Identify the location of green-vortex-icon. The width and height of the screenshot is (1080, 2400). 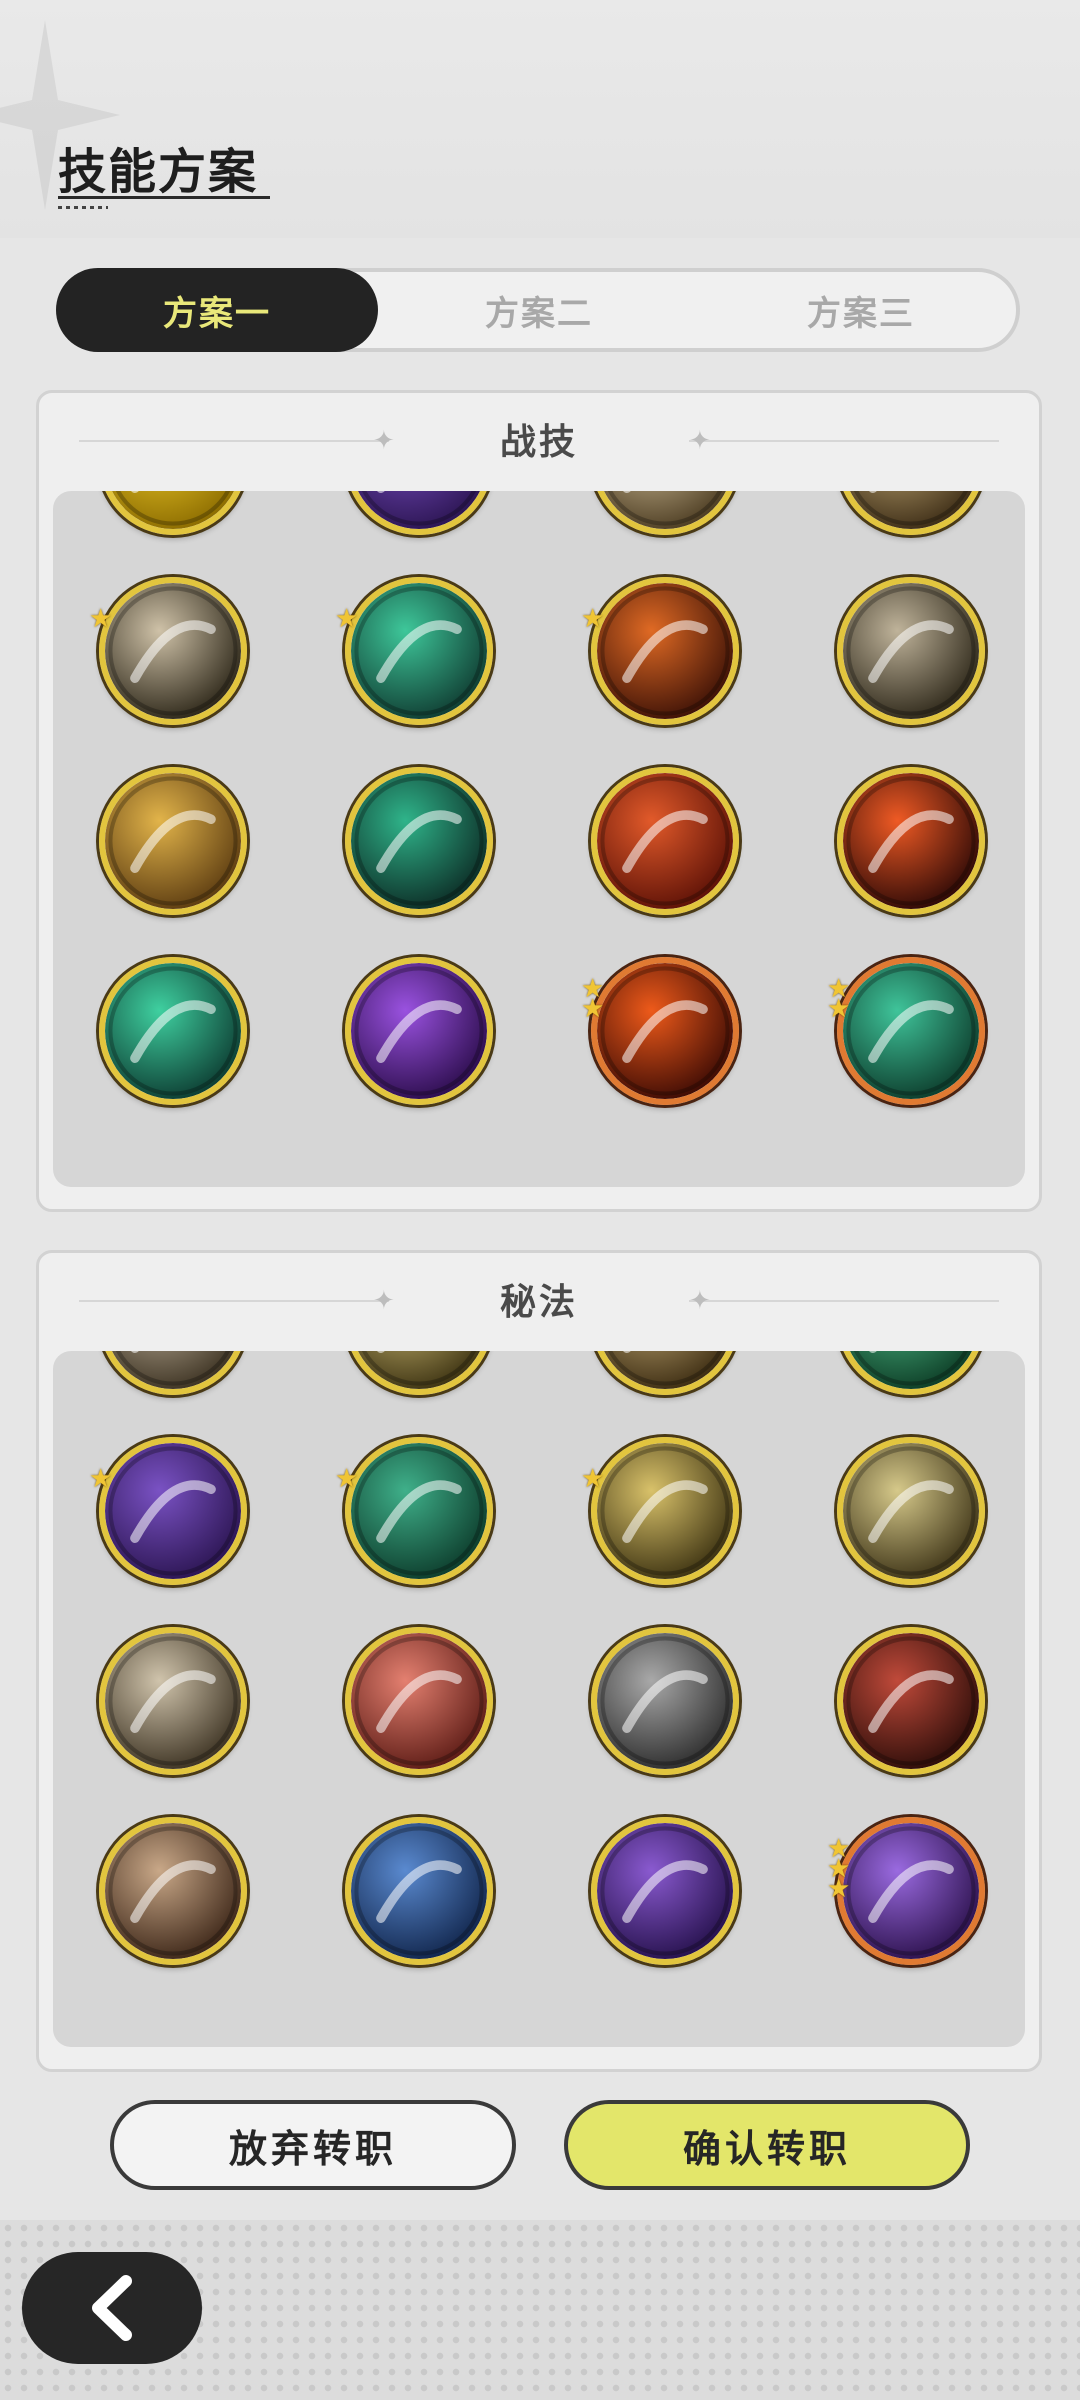
(911, 1031).